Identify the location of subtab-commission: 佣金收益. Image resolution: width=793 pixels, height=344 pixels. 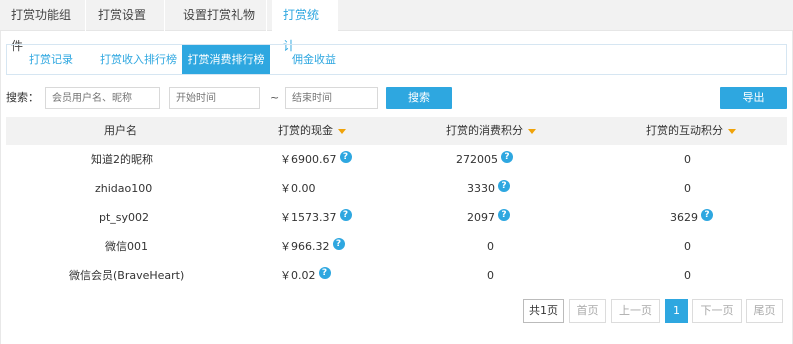
(314, 59).